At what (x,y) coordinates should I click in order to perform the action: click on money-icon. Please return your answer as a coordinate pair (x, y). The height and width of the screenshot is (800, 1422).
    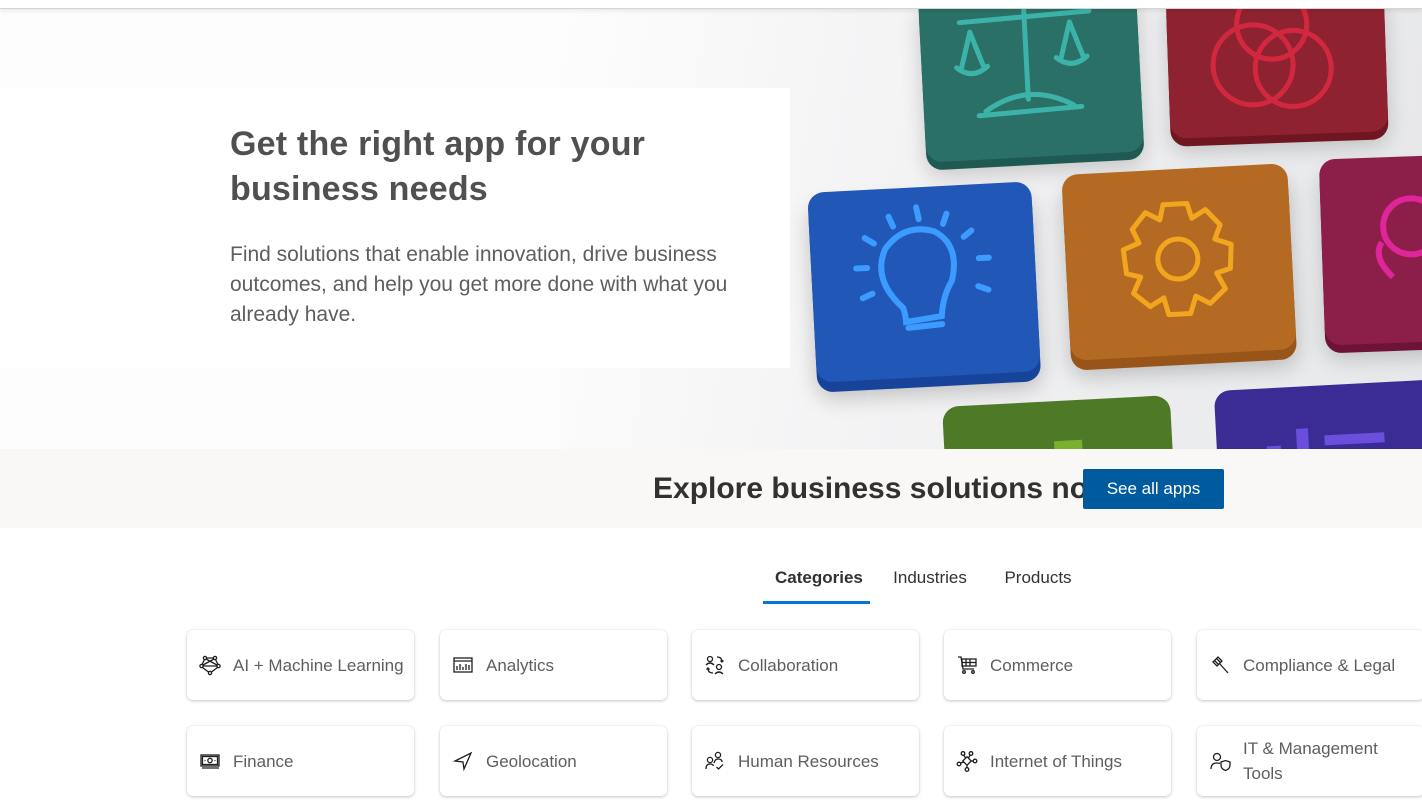
    Looking at the image, I should click on (210, 761).